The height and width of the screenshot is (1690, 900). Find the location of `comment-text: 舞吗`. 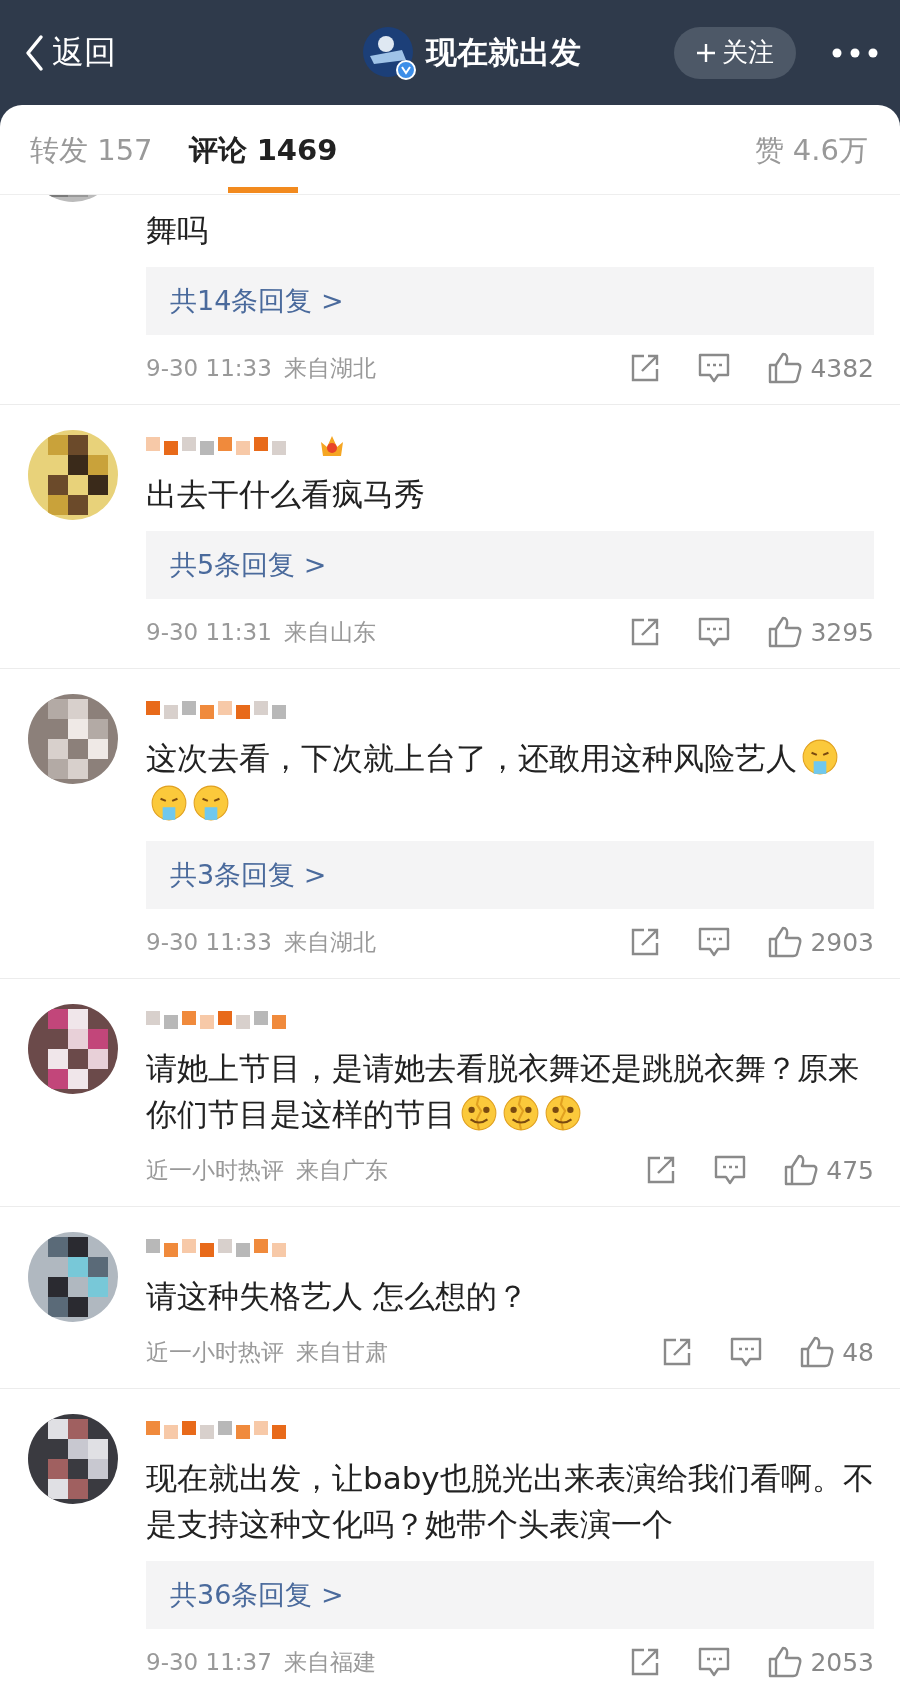

comment-text: 舞吗 is located at coordinates (177, 230).